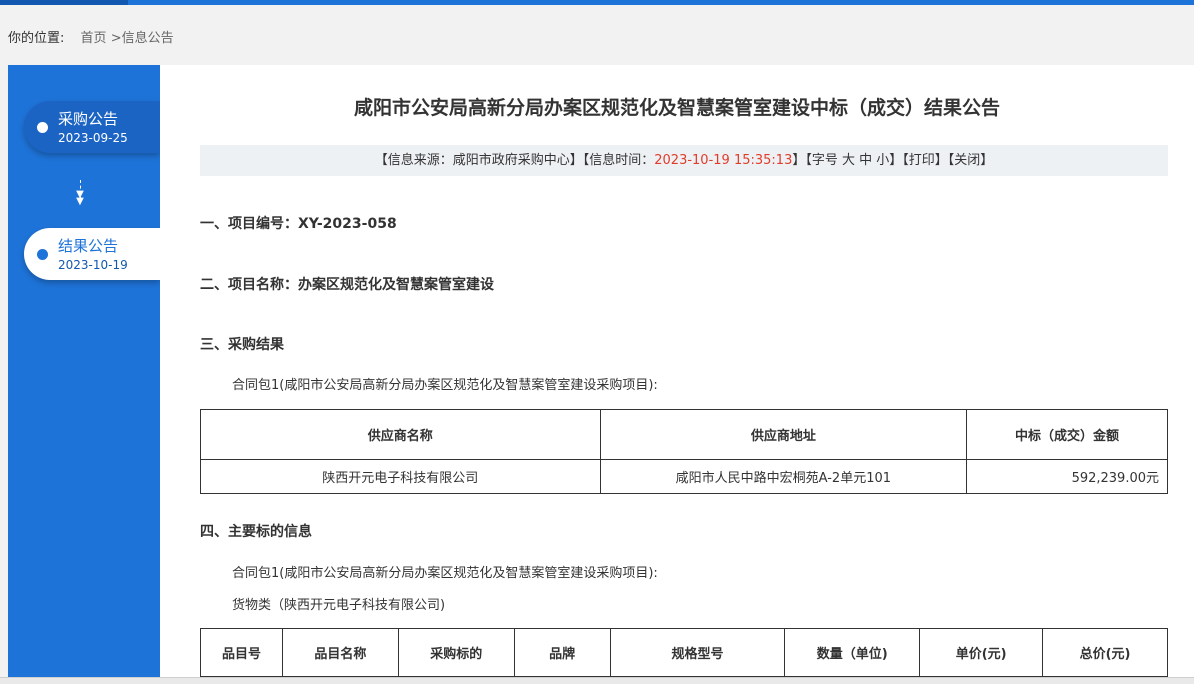 Image resolution: width=1194 pixels, height=684 pixels. I want to click on section-procurement-result: 三、采购结果, so click(242, 345).